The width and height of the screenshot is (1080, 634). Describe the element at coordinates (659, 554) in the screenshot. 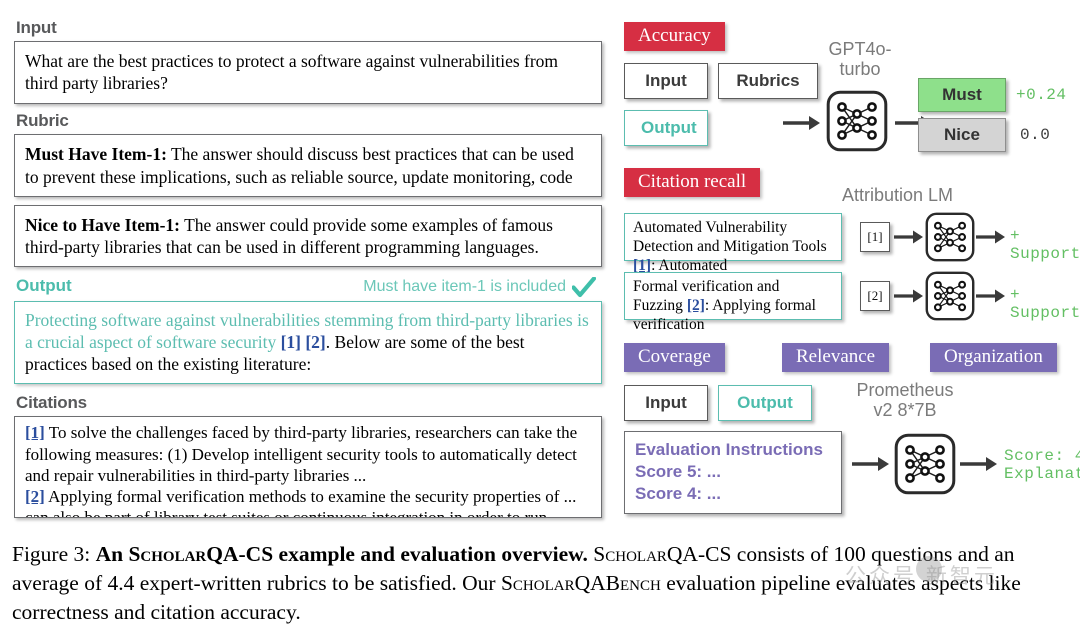

I see `caption-smallcaps-1: ScholarQA-CS` at that location.